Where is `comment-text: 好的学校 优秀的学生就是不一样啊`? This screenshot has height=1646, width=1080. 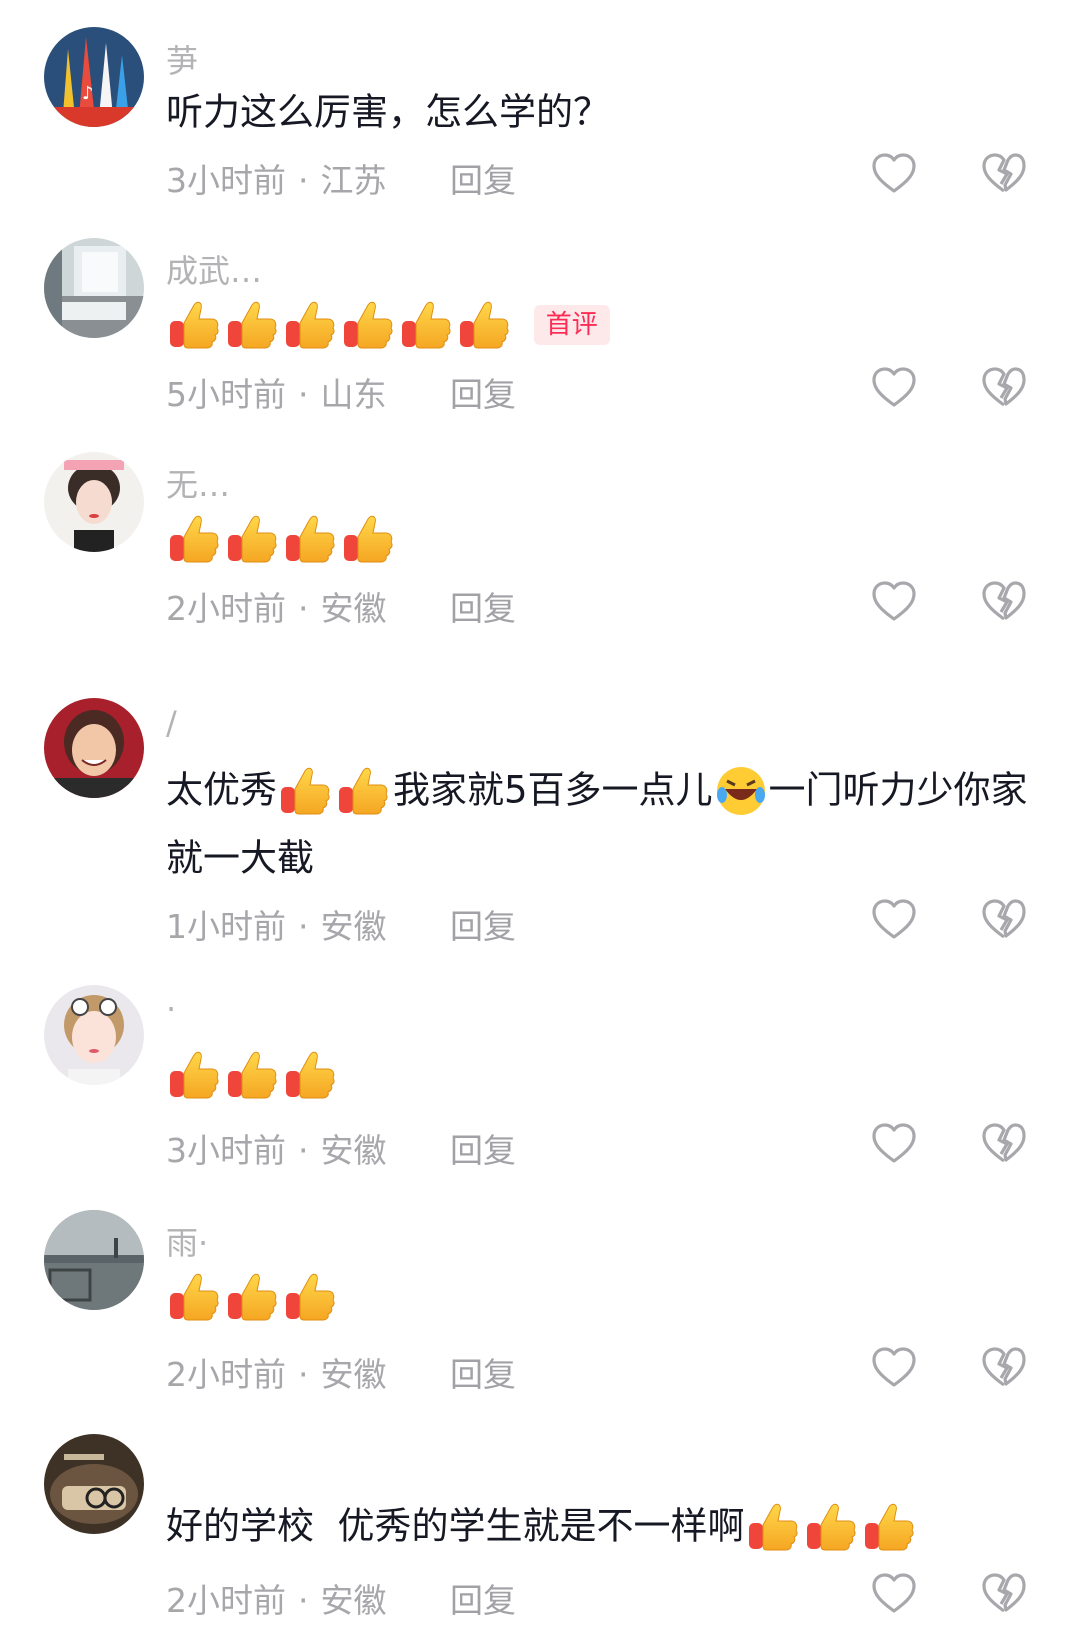 comment-text: 好的学校 优秀的学生就是不一样啊 is located at coordinates (601, 1526).